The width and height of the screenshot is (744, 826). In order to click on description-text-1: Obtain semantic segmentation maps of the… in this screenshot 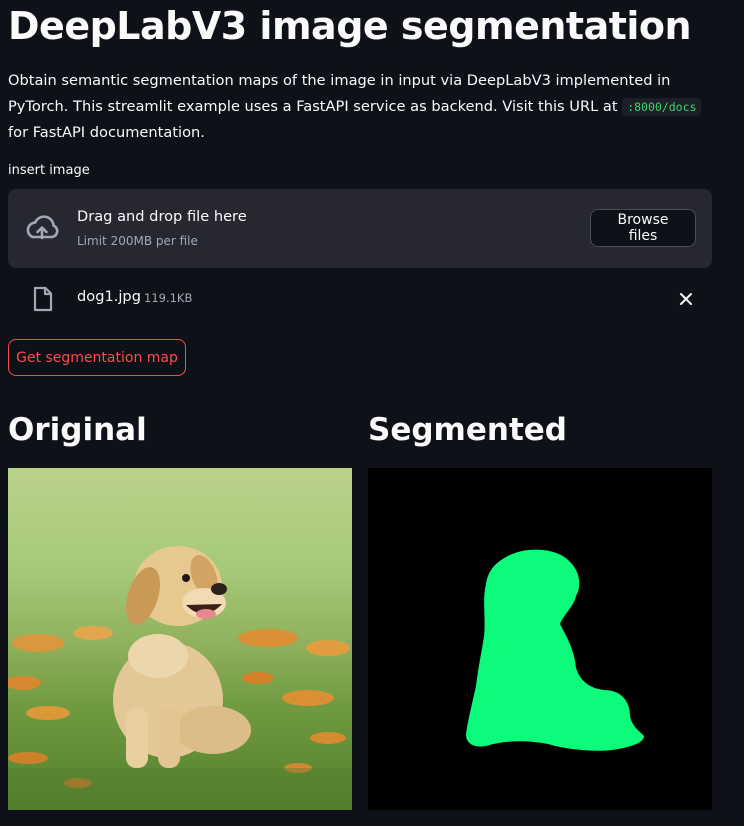, I will do `click(339, 93)`.